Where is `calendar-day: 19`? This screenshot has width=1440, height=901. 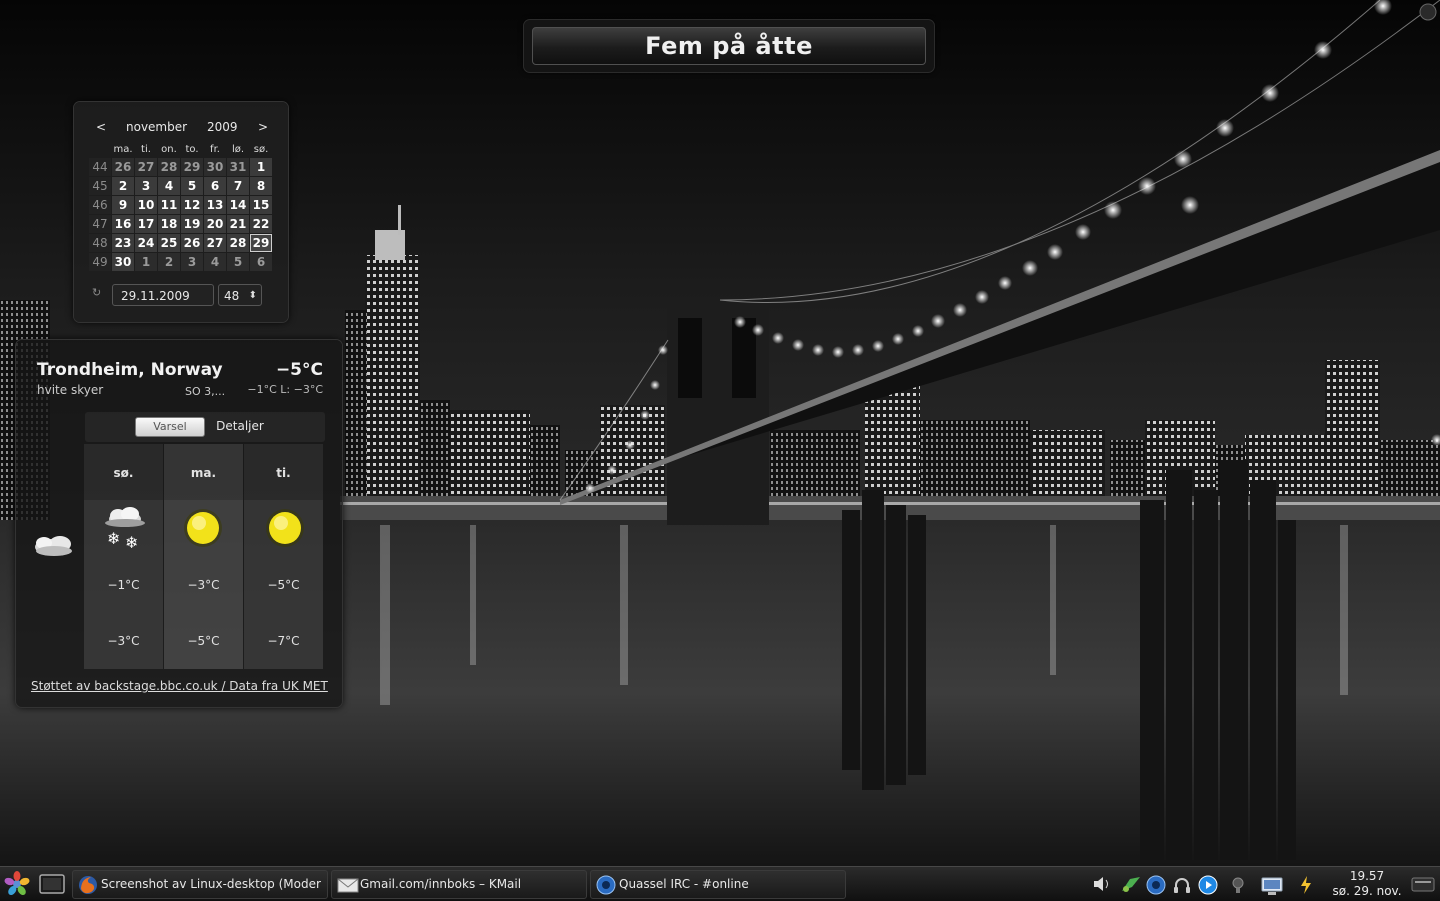
calendar-day: 19 is located at coordinates (192, 224).